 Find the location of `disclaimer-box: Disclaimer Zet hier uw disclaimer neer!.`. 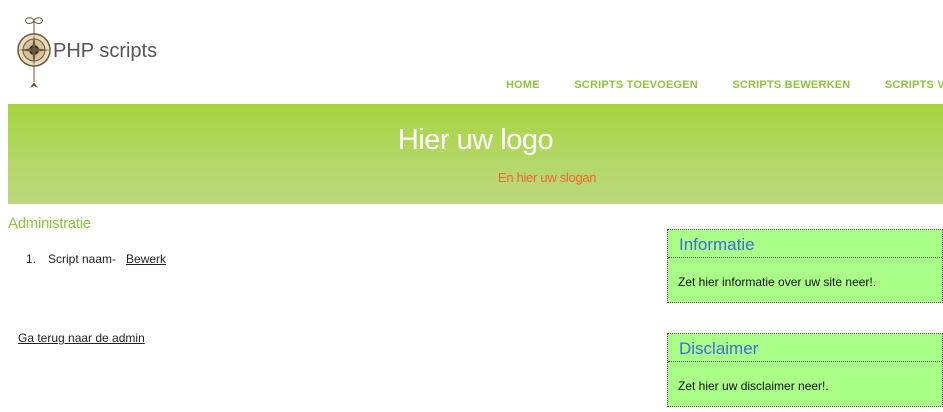

disclaimer-box: Disclaimer Zet hier uw disclaimer neer!. is located at coordinates (805, 370).